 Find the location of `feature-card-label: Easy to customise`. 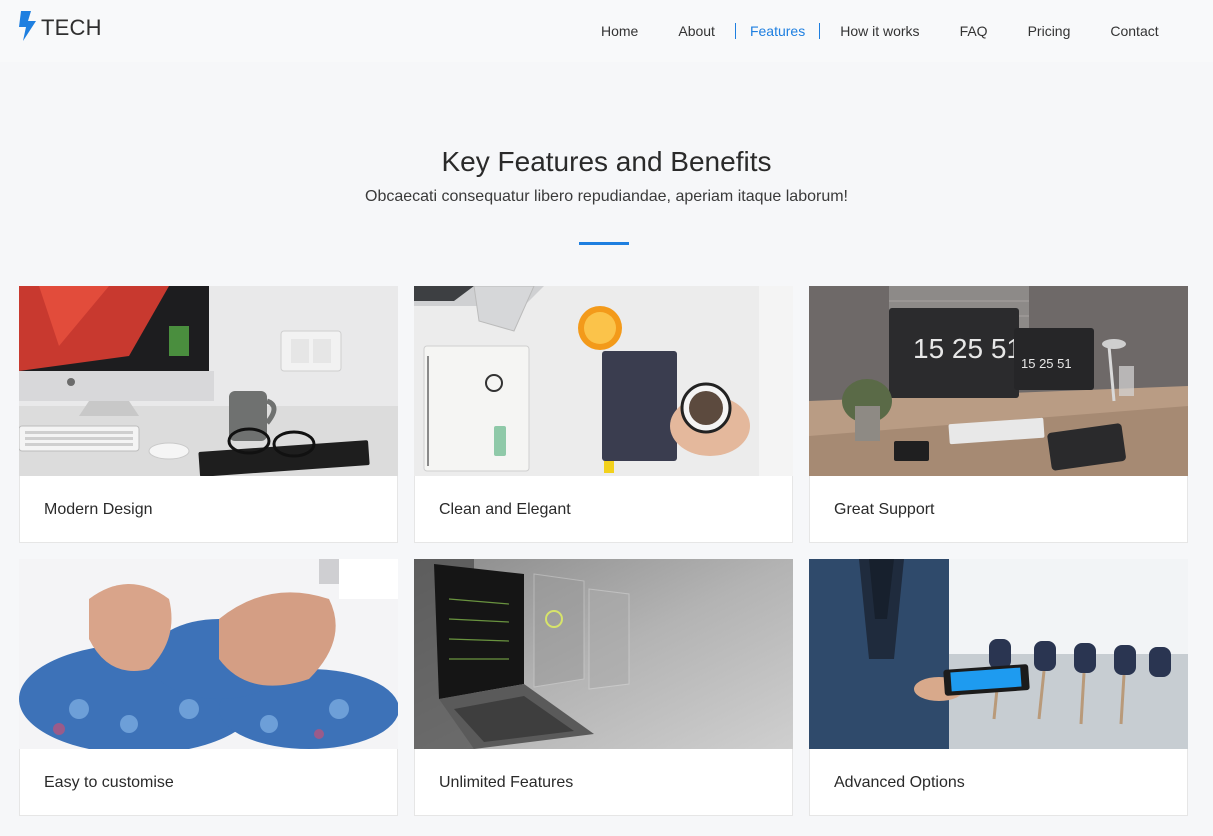

feature-card-label: Easy to customise is located at coordinates (109, 782).